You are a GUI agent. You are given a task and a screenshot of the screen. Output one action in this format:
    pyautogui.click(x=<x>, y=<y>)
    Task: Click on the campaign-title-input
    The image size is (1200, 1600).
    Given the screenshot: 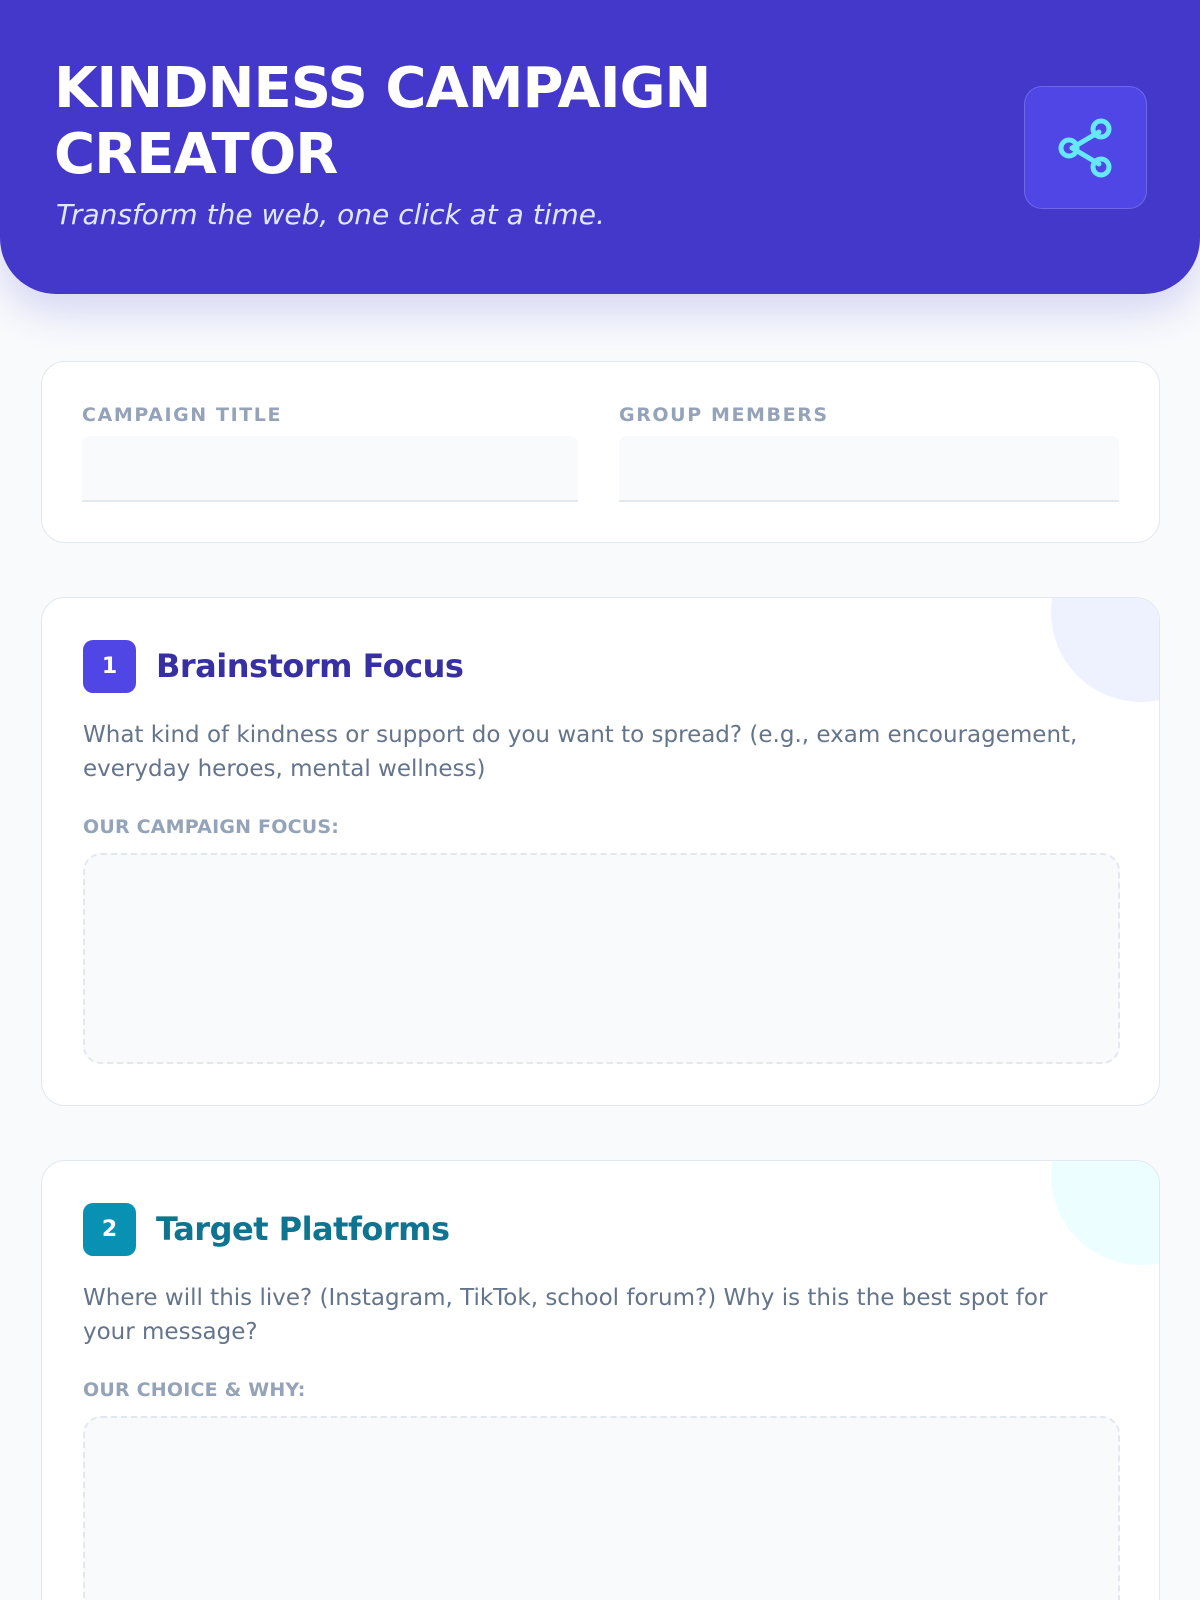 What is the action you would take?
    pyautogui.click(x=330, y=469)
    